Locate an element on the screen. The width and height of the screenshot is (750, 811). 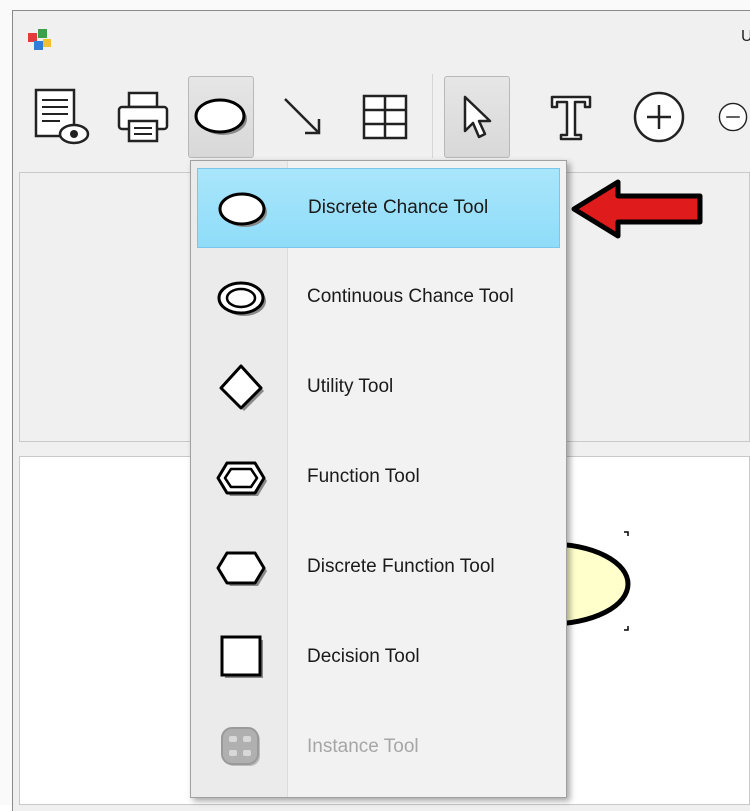
menu-item-label: Continuous Chance Tool is located at coordinates (410, 296).